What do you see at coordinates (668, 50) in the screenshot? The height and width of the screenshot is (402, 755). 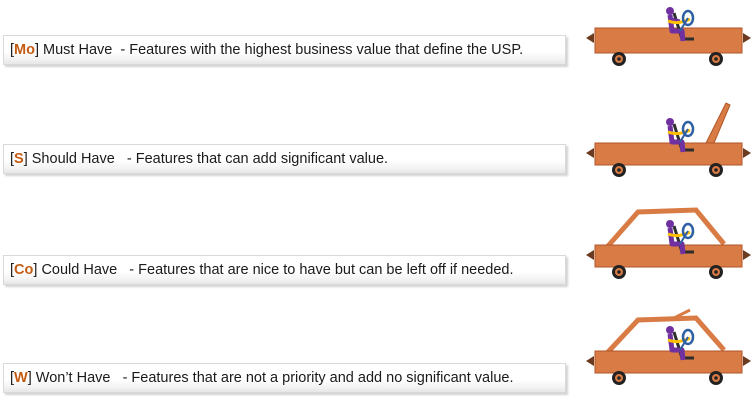 I see `car-no-roof-icon` at bounding box center [668, 50].